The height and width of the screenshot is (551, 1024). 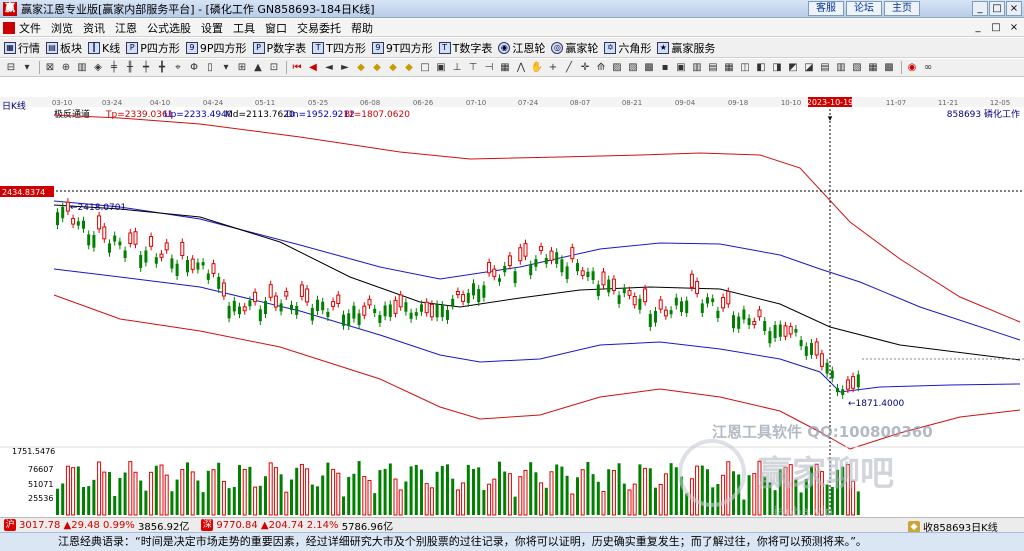 I want to click on menu-bar: 文件 浏览 资讯 江恩 公式选股 设置 工具 窗口 交易委托 帮助 _ □ ×, so click(x=512, y=28).